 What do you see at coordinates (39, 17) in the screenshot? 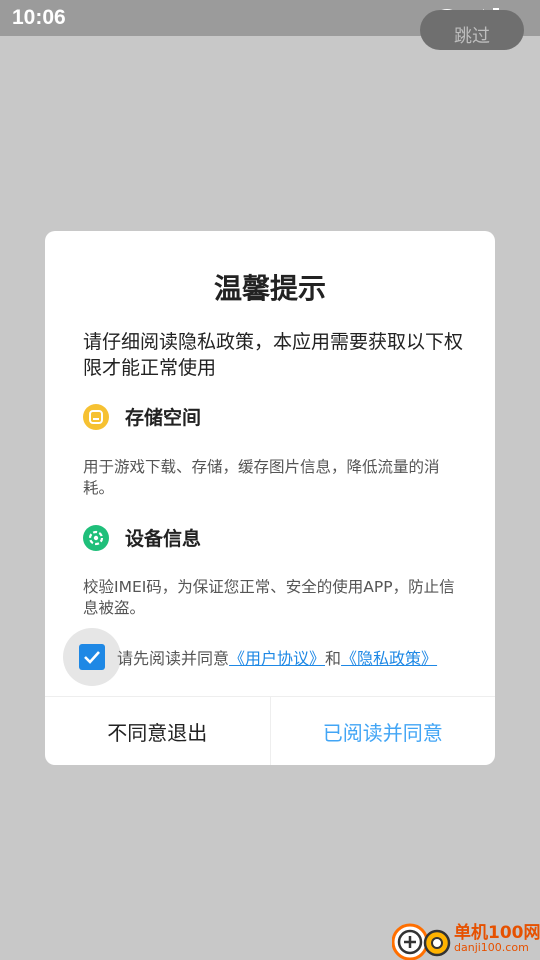
I see `status-time: 10:06` at bounding box center [39, 17].